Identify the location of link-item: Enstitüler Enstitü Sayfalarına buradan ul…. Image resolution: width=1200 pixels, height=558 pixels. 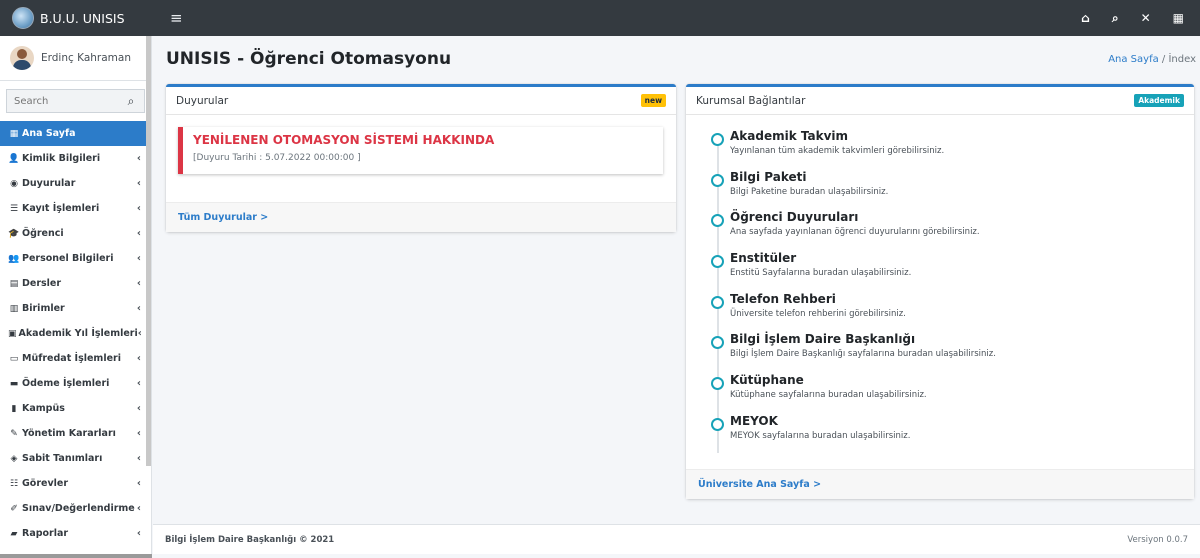
(948, 271).